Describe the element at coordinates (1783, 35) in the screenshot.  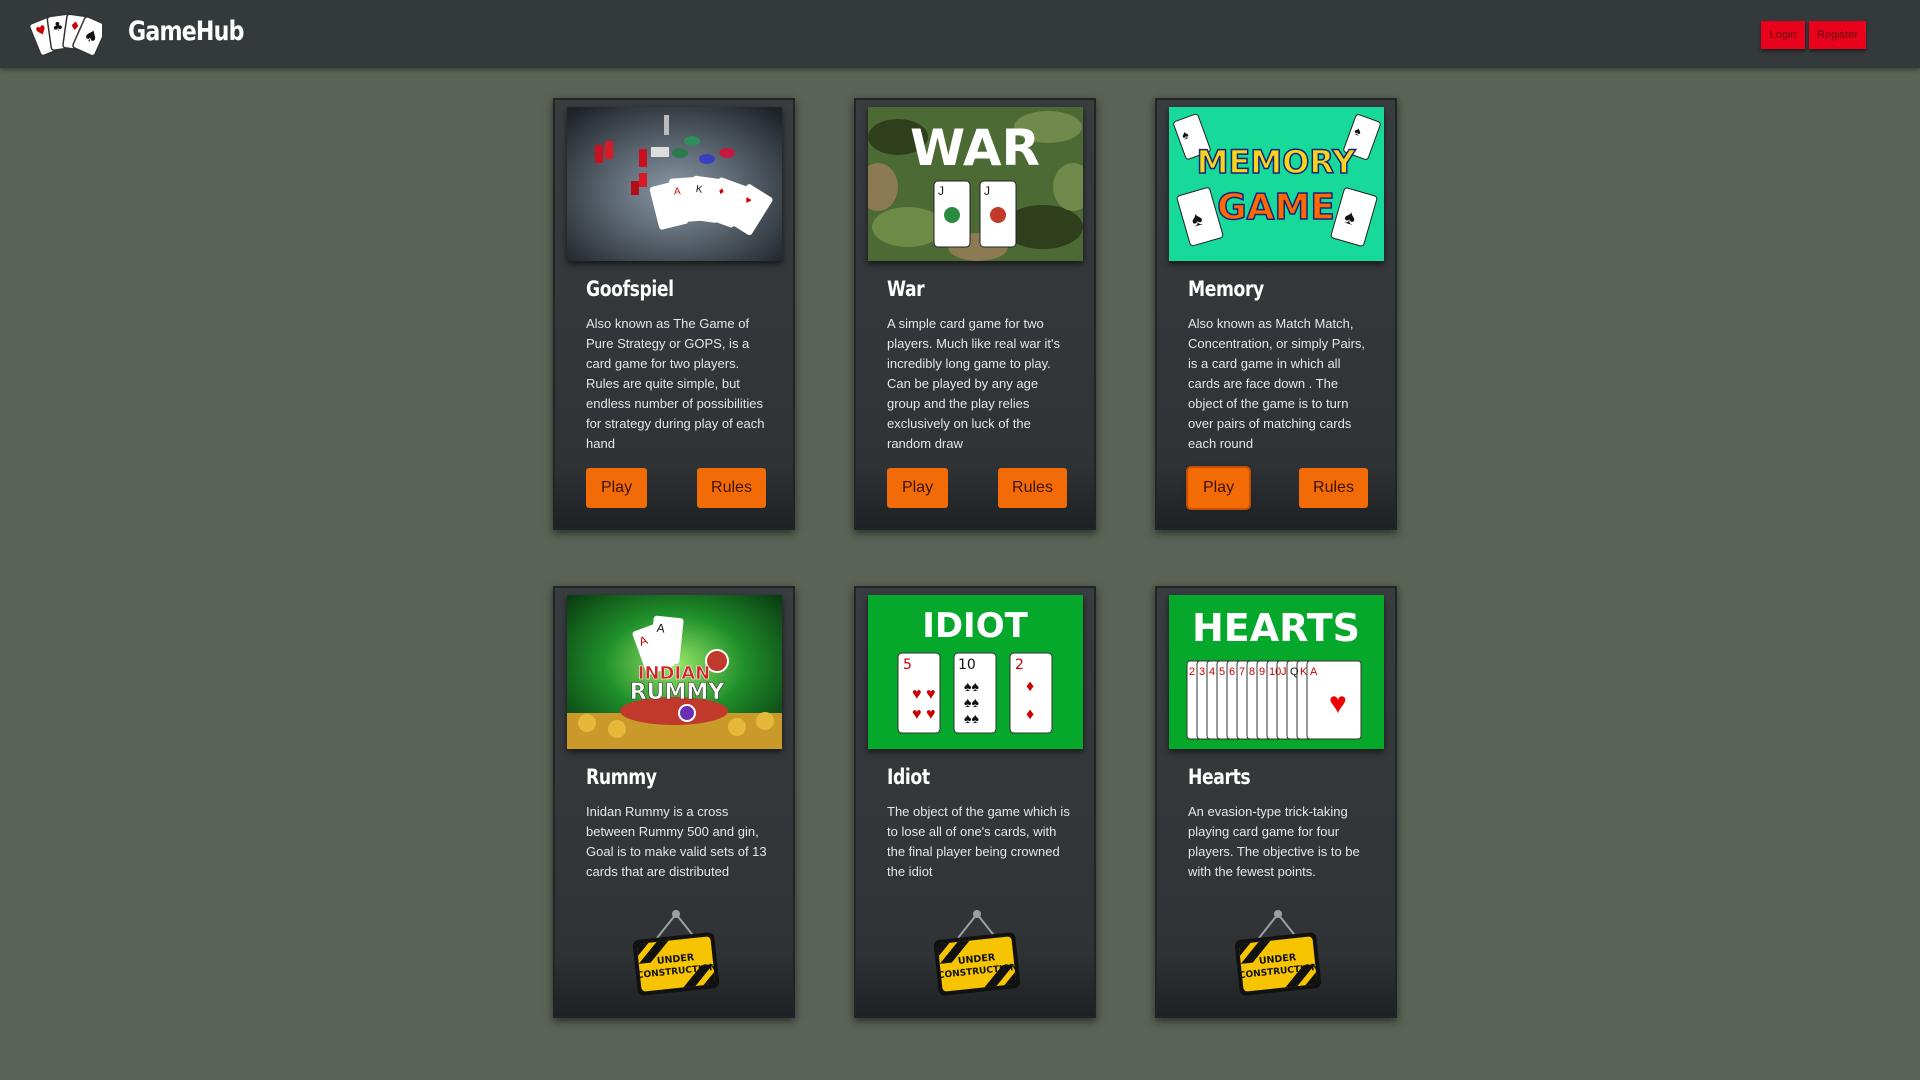
I see `login-button: Login` at that location.